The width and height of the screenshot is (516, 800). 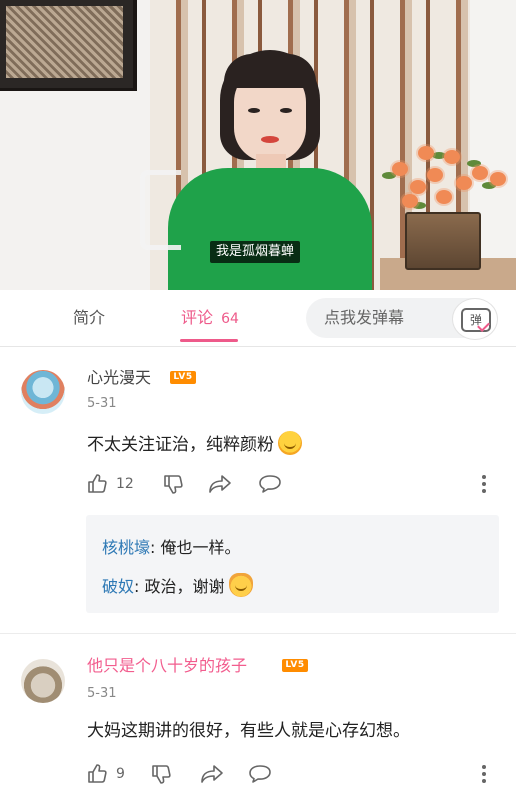 I want to click on active-tab-indicator, so click(x=209, y=340).